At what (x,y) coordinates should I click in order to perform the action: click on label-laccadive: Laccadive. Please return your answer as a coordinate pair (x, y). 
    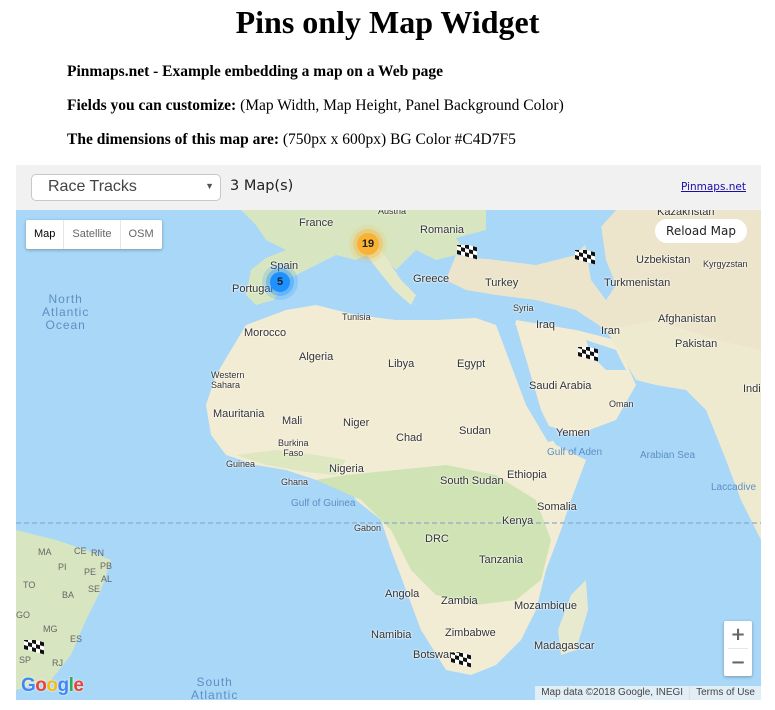
    Looking at the image, I should click on (734, 487).